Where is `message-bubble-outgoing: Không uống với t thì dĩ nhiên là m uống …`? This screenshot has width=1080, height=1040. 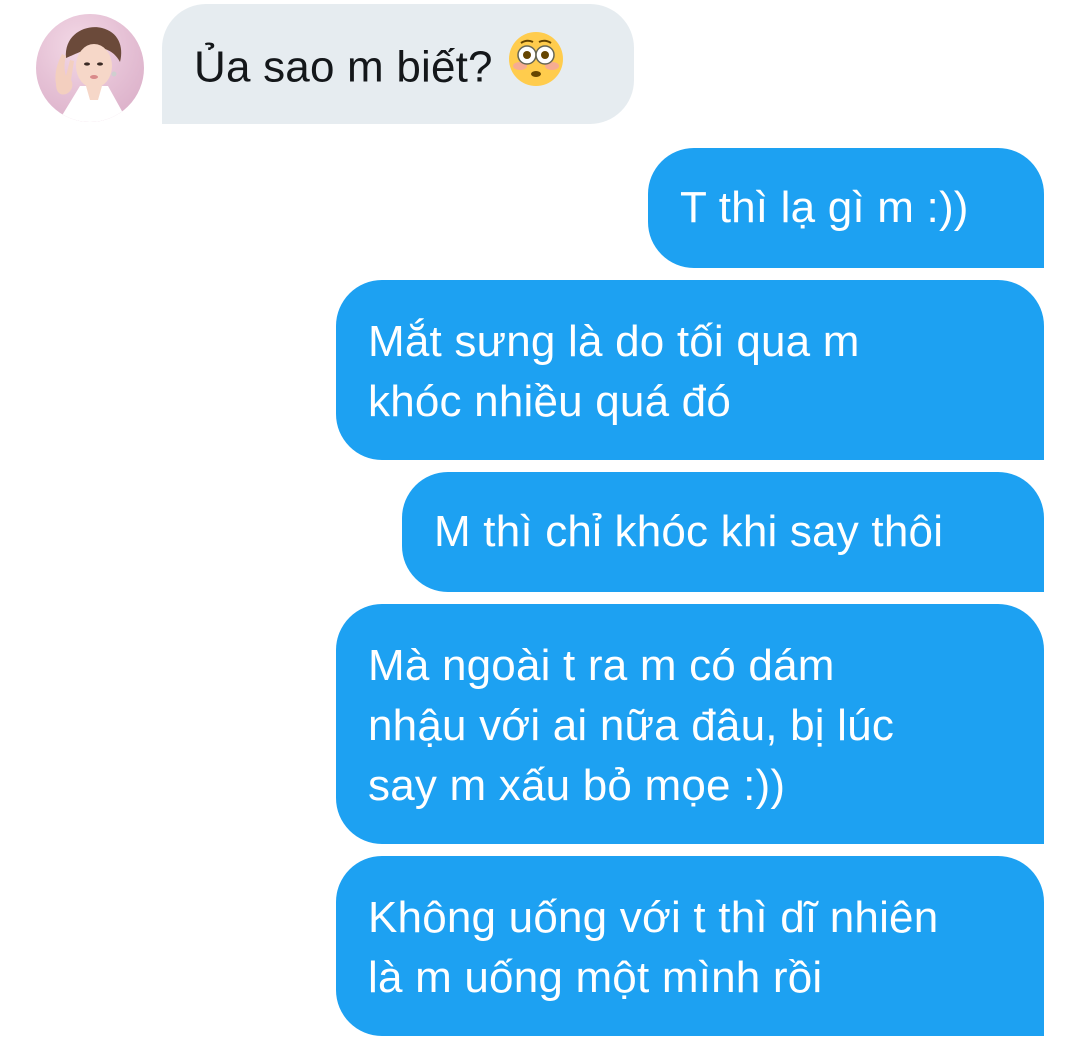 message-bubble-outgoing: Không uống với t thì dĩ nhiên là m uống … is located at coordinates (690, 946).